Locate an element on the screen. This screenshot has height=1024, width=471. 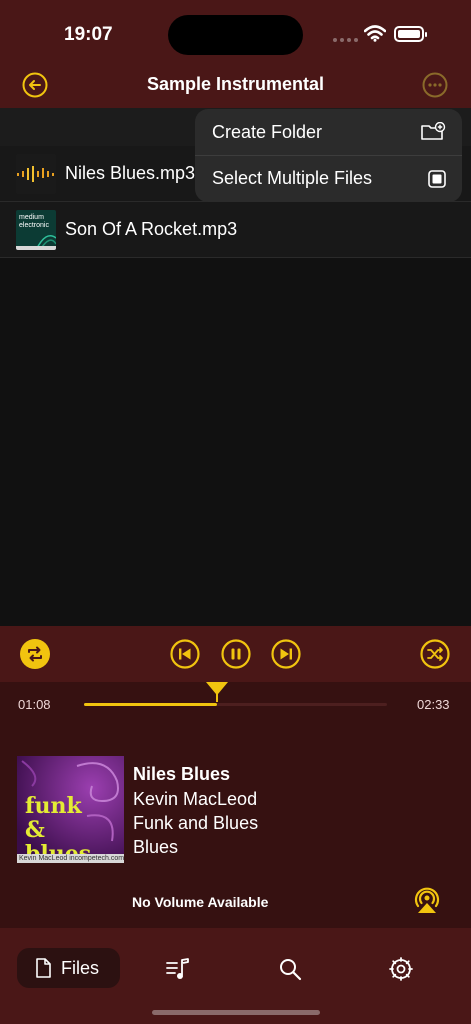
nav-bar: Sample Instrumental is located at coordinates (235, 86).